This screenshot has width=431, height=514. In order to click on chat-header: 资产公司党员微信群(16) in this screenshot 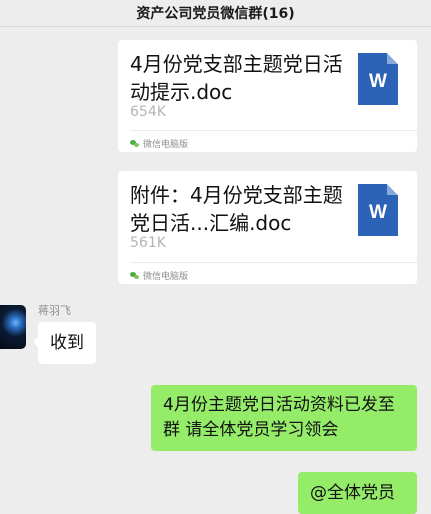, I will do `click(215, 13)`.